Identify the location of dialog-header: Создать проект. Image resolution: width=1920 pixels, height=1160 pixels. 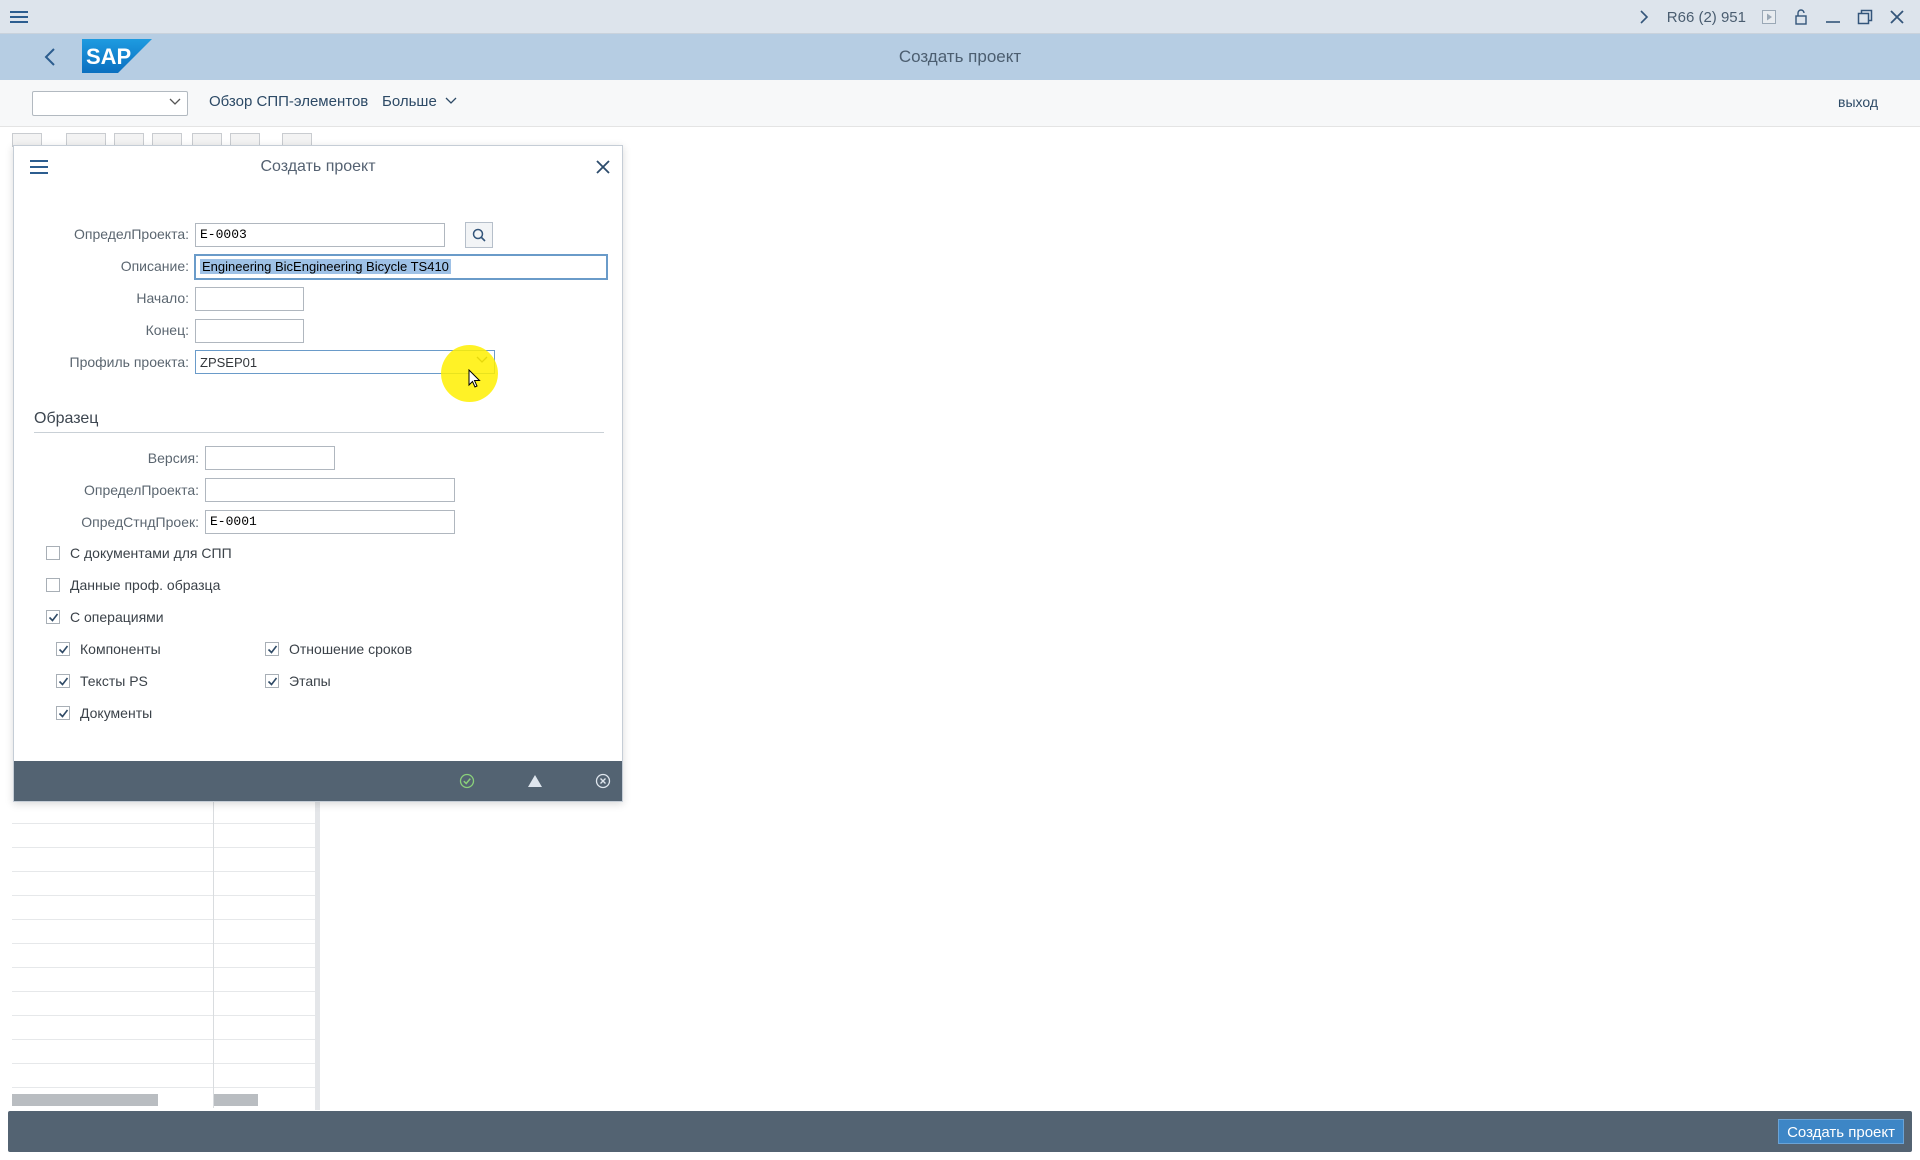
(318, 166).